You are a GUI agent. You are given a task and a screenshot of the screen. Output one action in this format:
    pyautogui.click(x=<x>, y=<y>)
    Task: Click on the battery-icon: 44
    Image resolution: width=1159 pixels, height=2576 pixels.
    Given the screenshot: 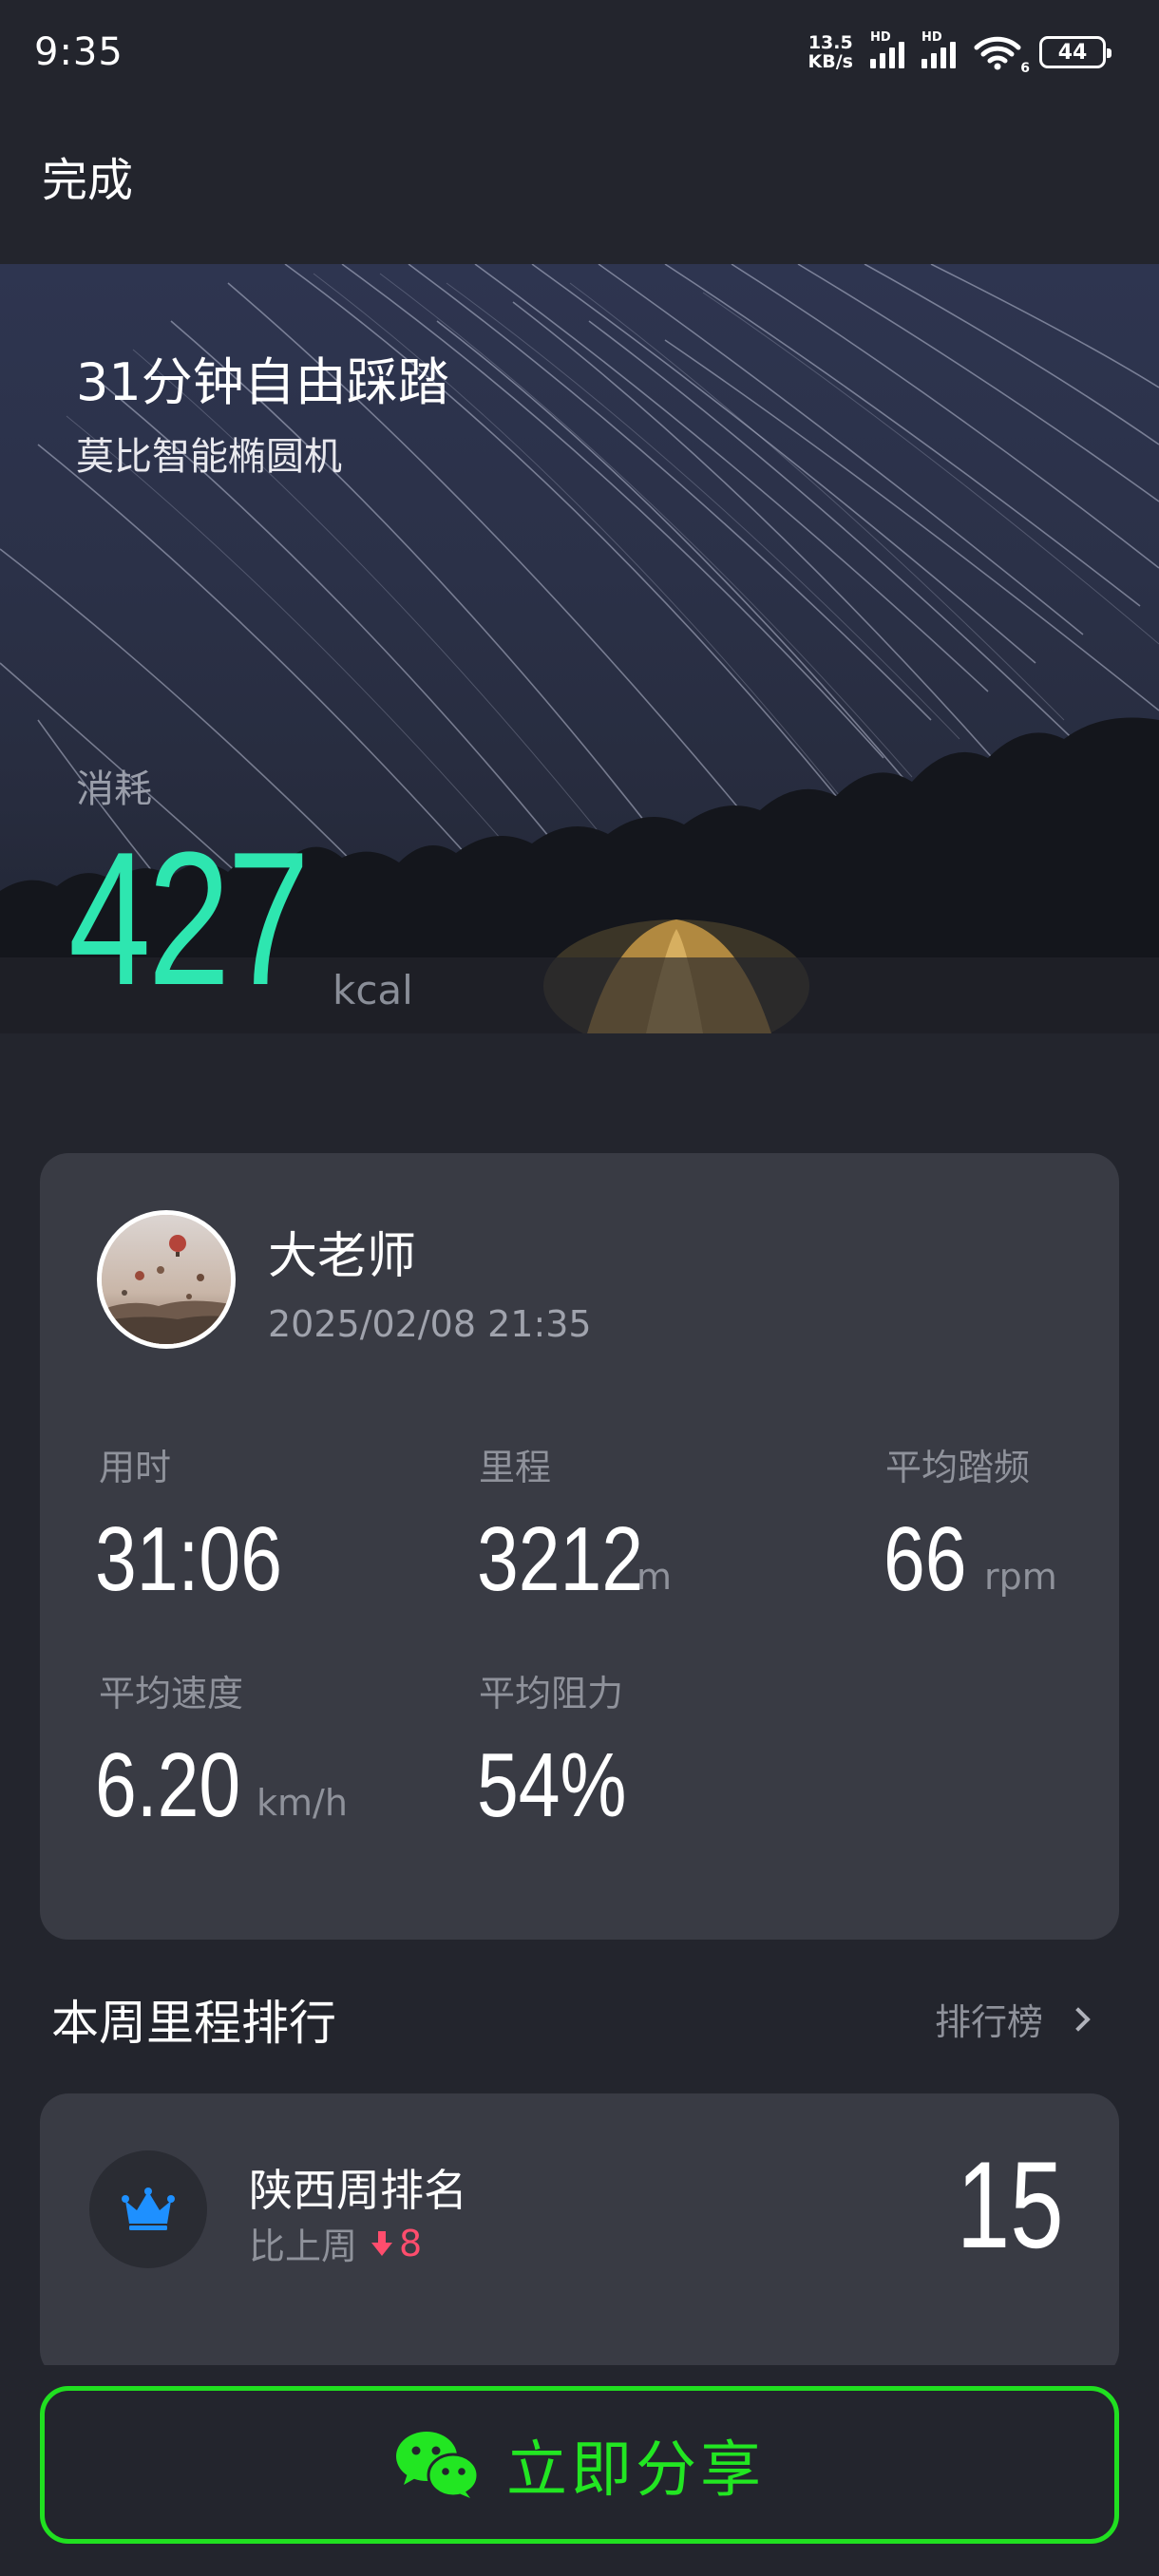 What is the action you would take?
    pyautogui.click(x=1075, y=52)
    